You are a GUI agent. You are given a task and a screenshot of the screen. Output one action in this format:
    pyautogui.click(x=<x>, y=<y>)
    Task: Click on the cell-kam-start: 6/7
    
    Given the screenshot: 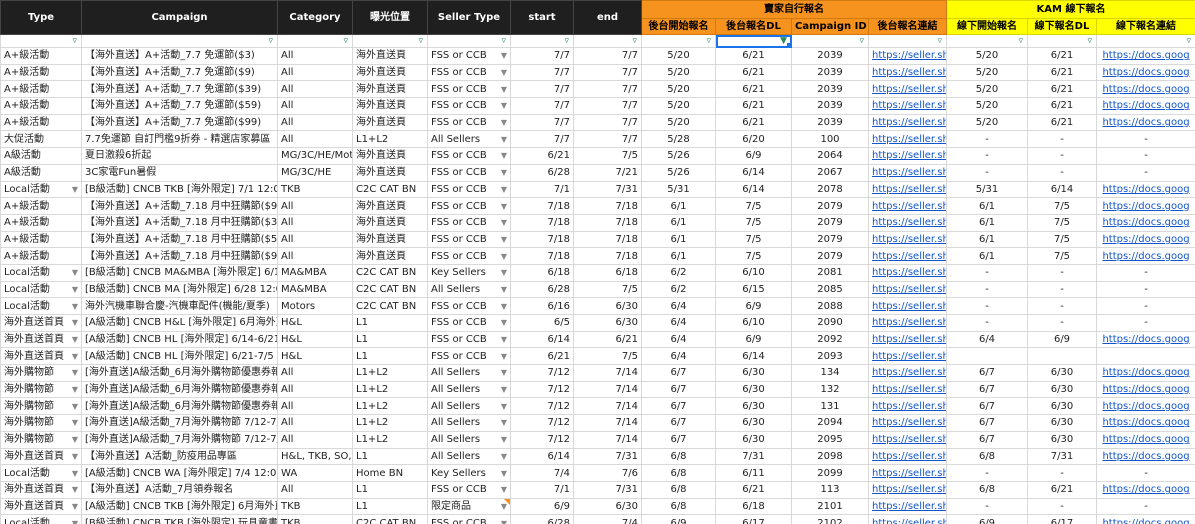 What is the action you would take?
    pyautogui.click(x=987, y=423)
    